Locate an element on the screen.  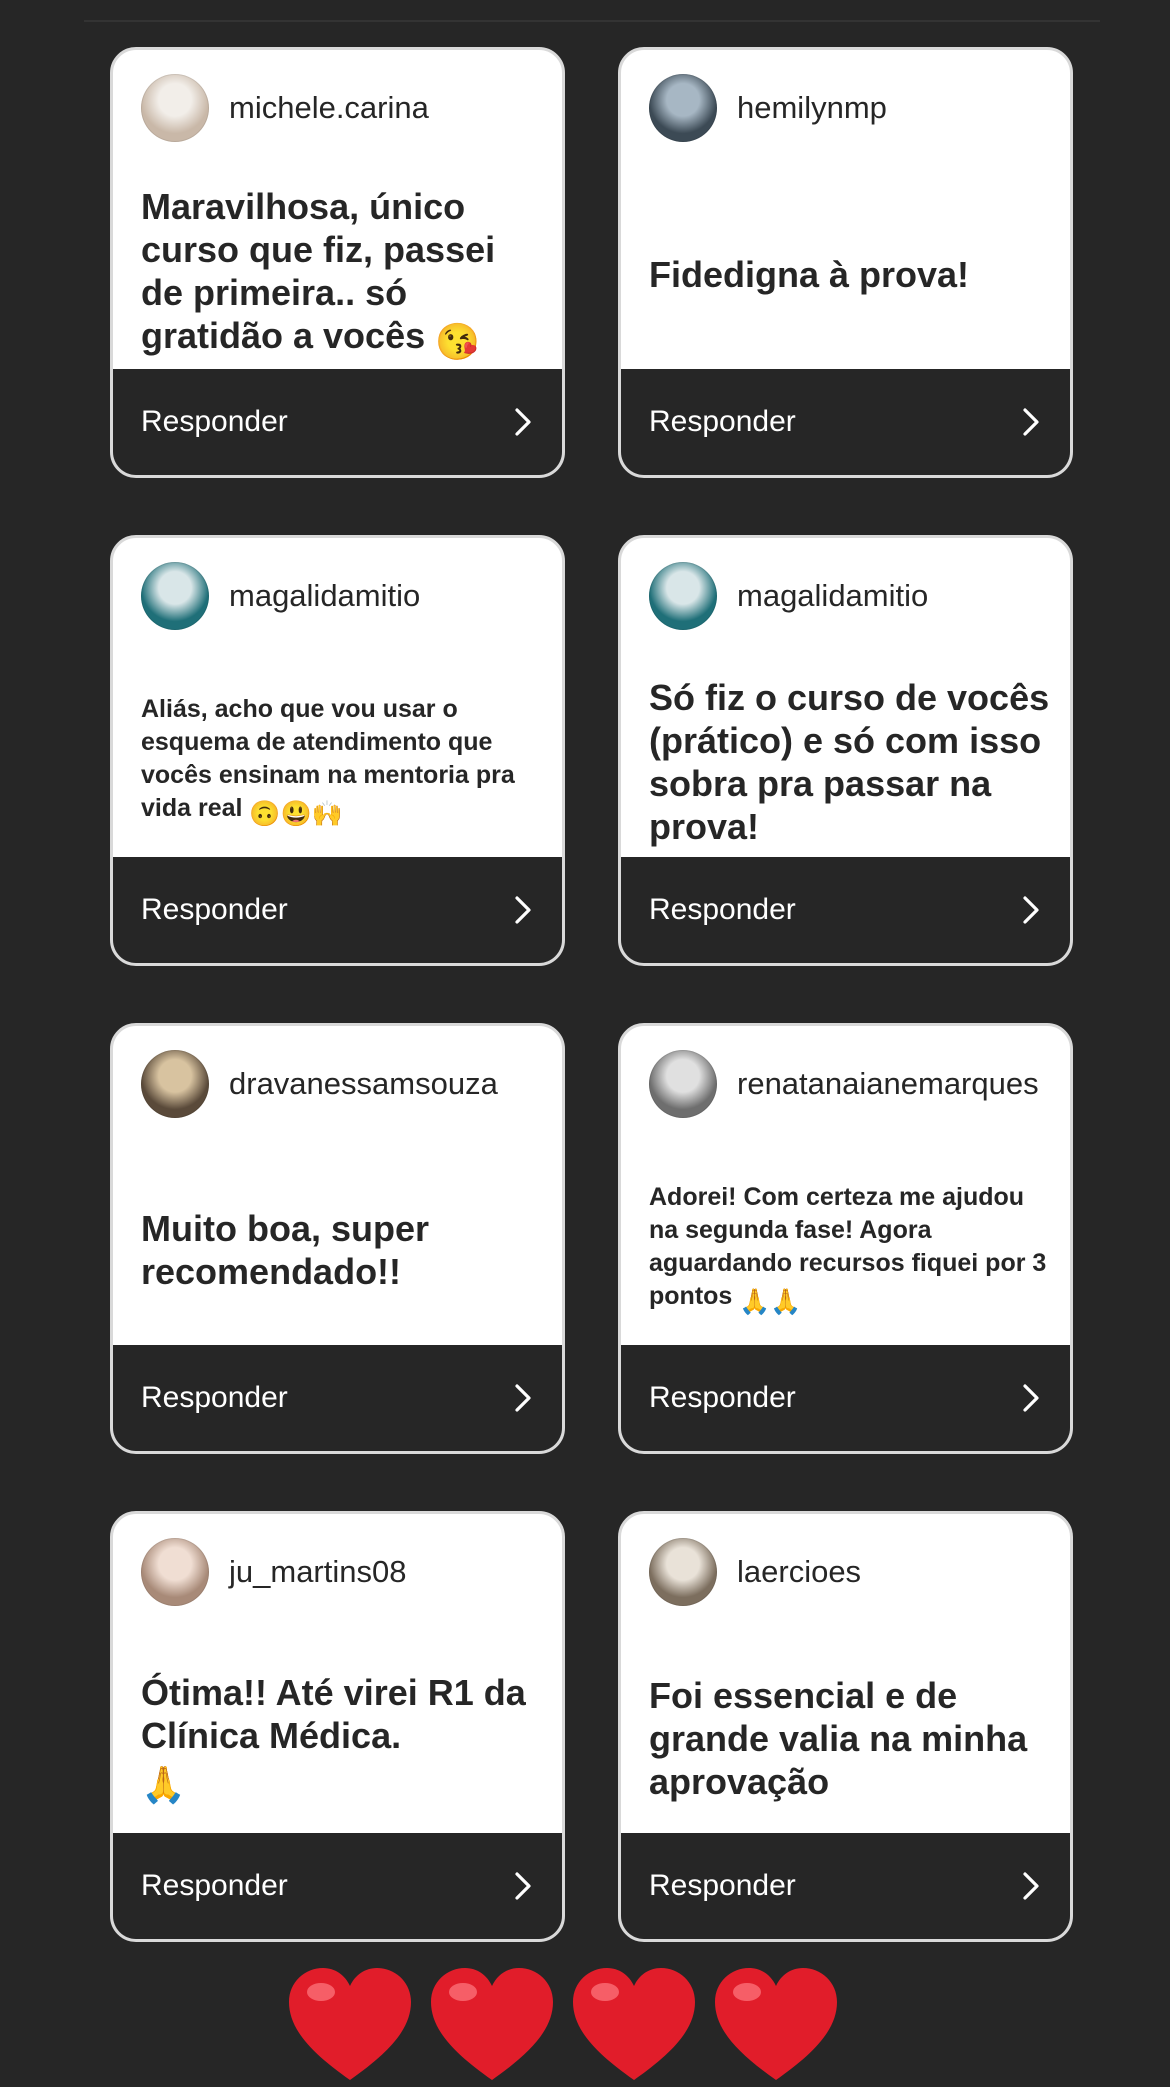
card-header: renatanaianemarques is located at coordinates (844, 1084).